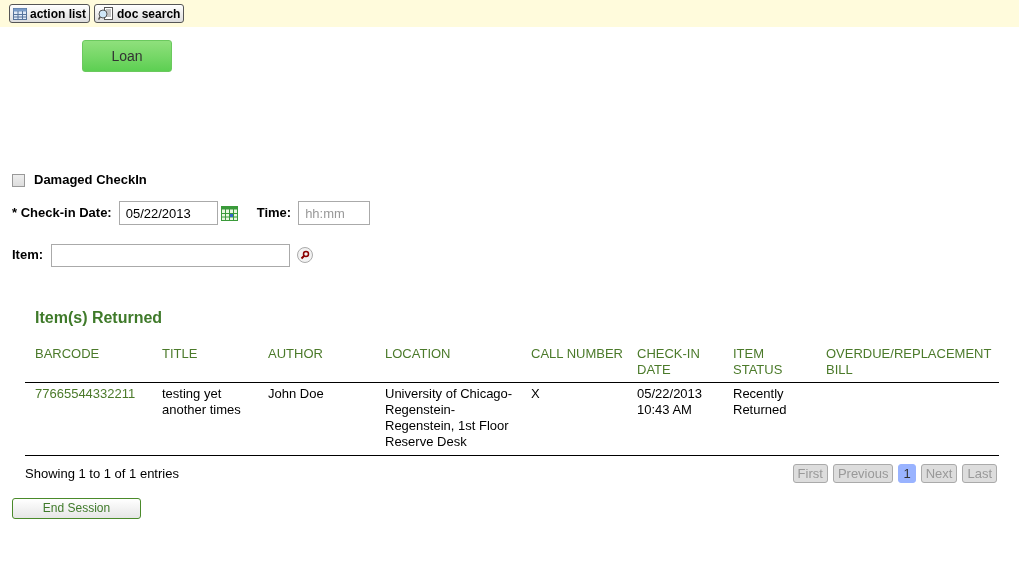  Describe the element at coordinates (85, 393) in the screenshot. I see `barcode-link: 77665544332211` at that location.